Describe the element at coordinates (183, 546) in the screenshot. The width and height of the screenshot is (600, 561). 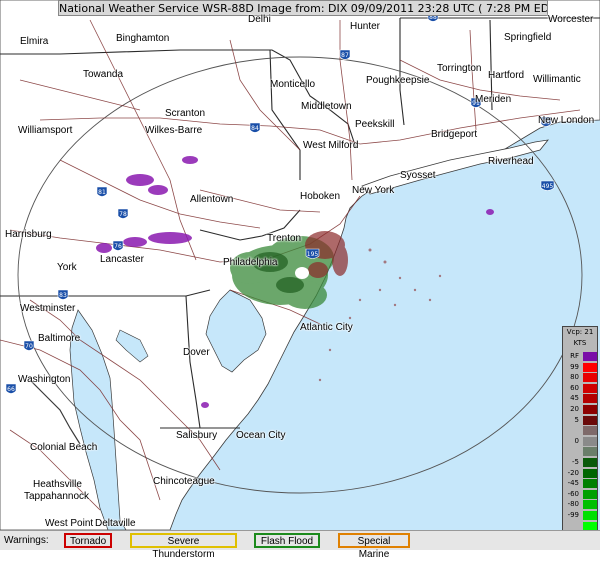
I see `warning-severe-thunderstorm-button: Severe Thunderstorm` at that location.